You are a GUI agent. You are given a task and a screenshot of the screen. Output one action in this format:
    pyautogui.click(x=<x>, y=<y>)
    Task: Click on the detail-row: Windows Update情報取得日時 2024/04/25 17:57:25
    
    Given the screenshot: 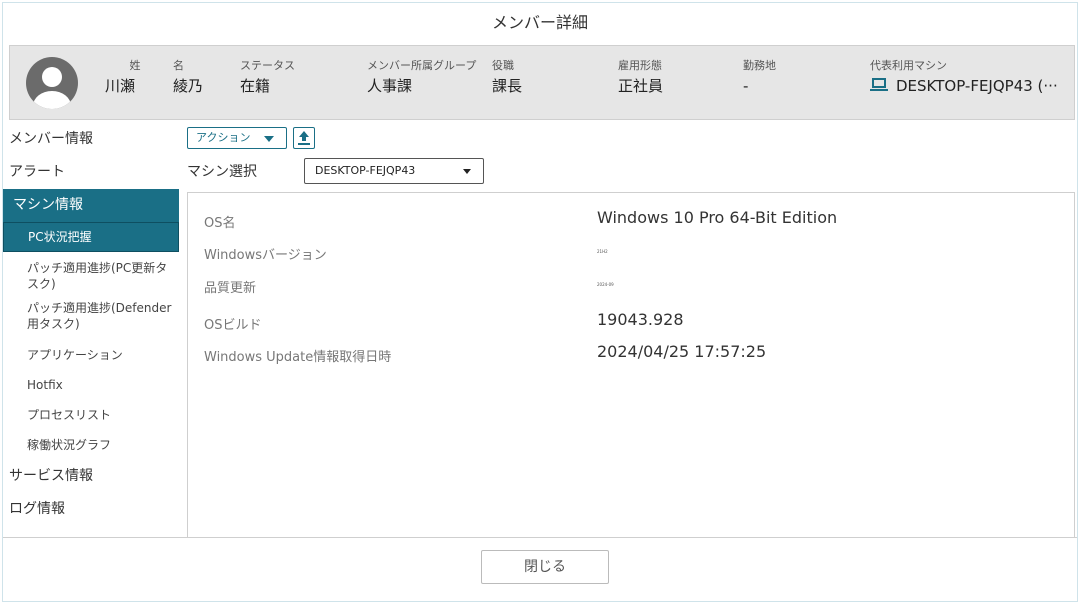 What is the action you would take?
    pyautogui.click(x=634, y=354)
    